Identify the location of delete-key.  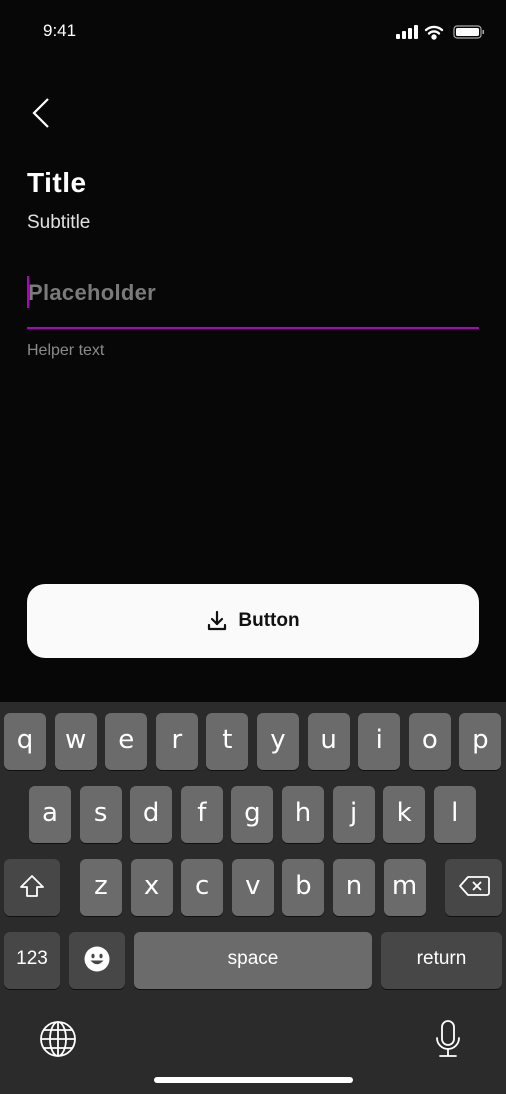
(473, 887).